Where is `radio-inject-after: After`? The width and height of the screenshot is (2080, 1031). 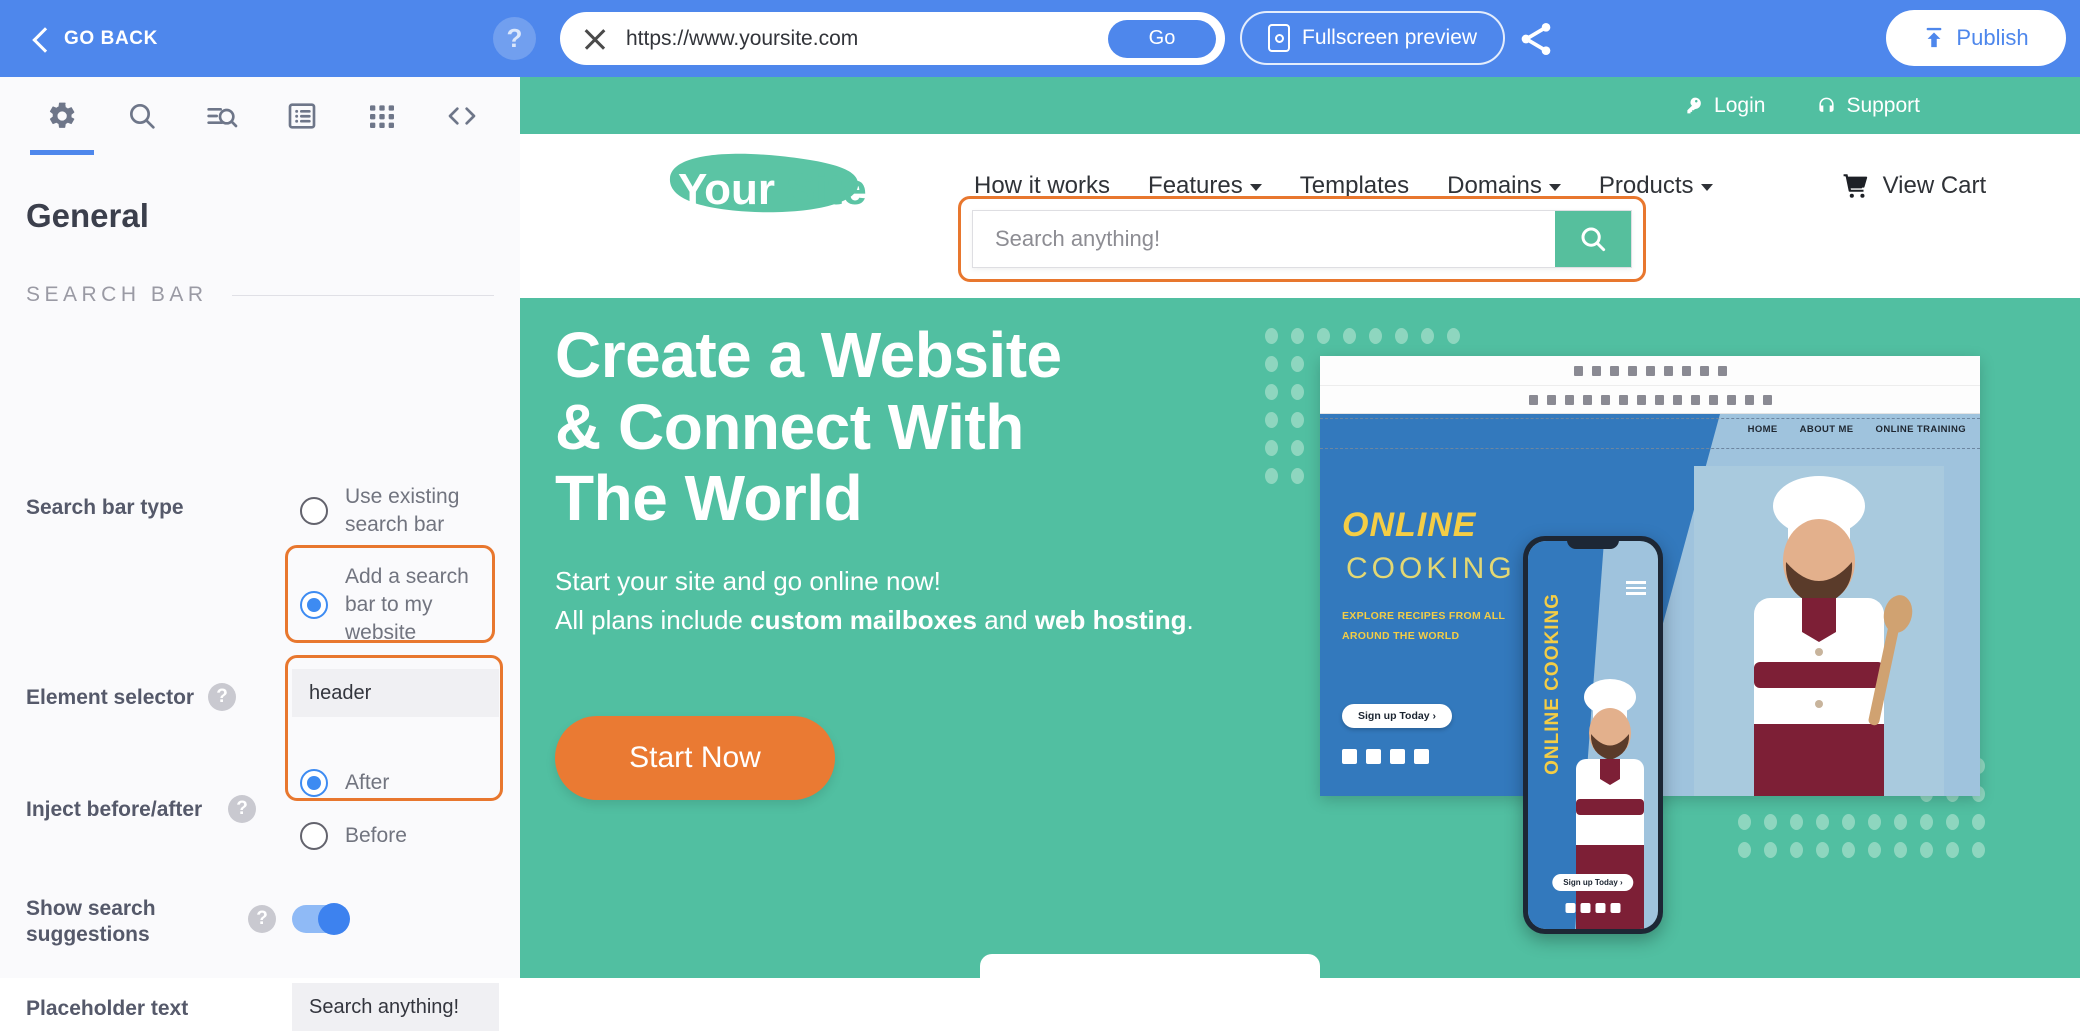 radio-inject-after: After is located at coordinates (344, 783).